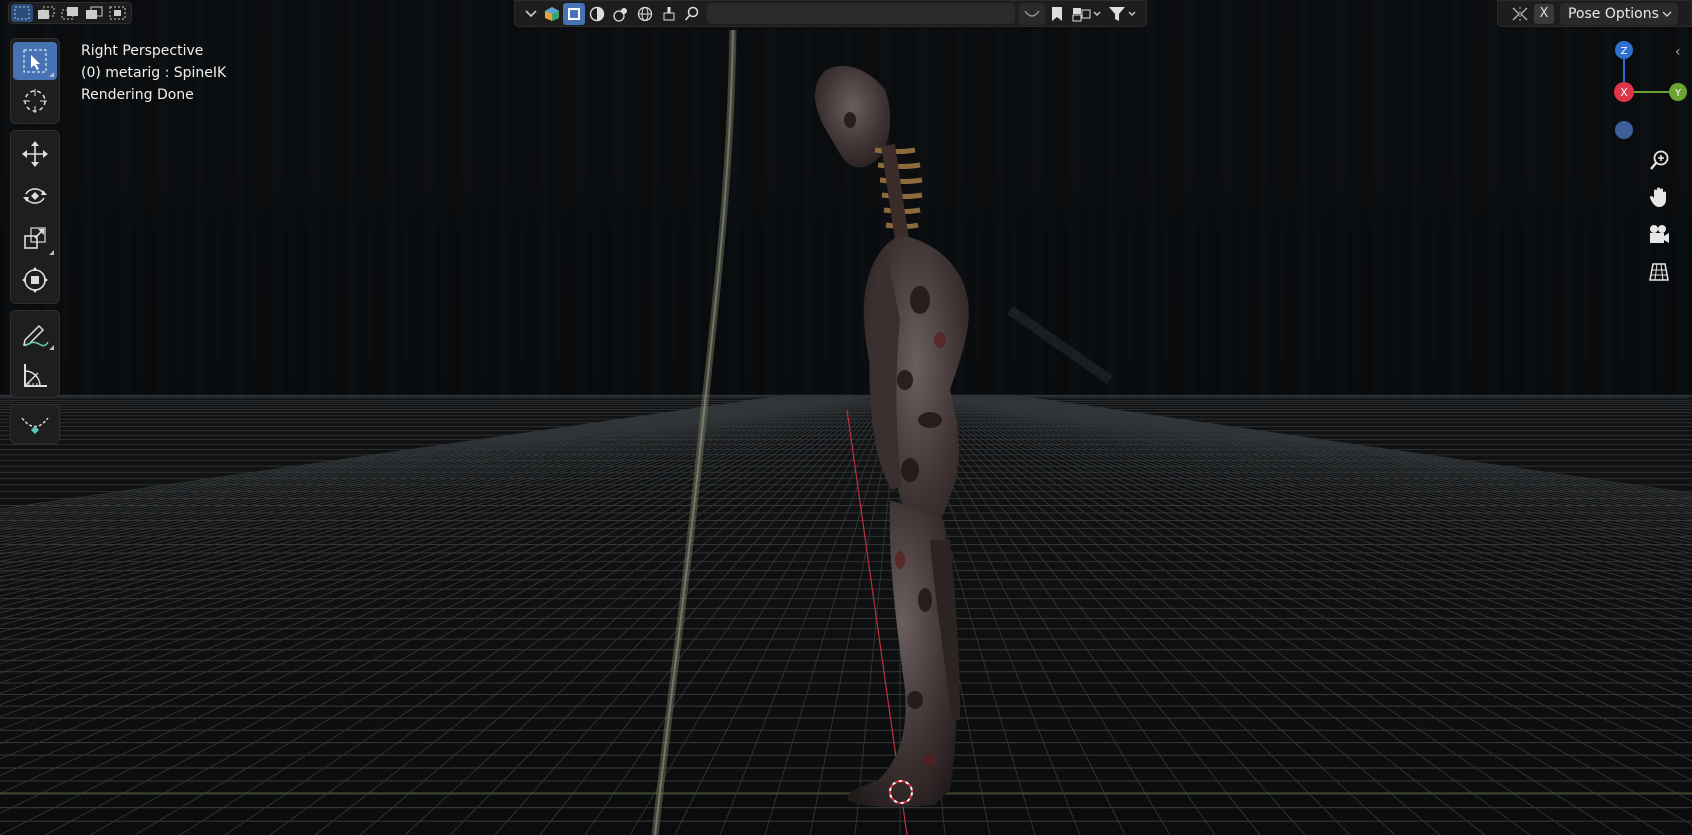 The image size is (1692, 835). Describe the element at coordinates (1659, 160) in the screenshot. I see `zoom-icon` at that location.